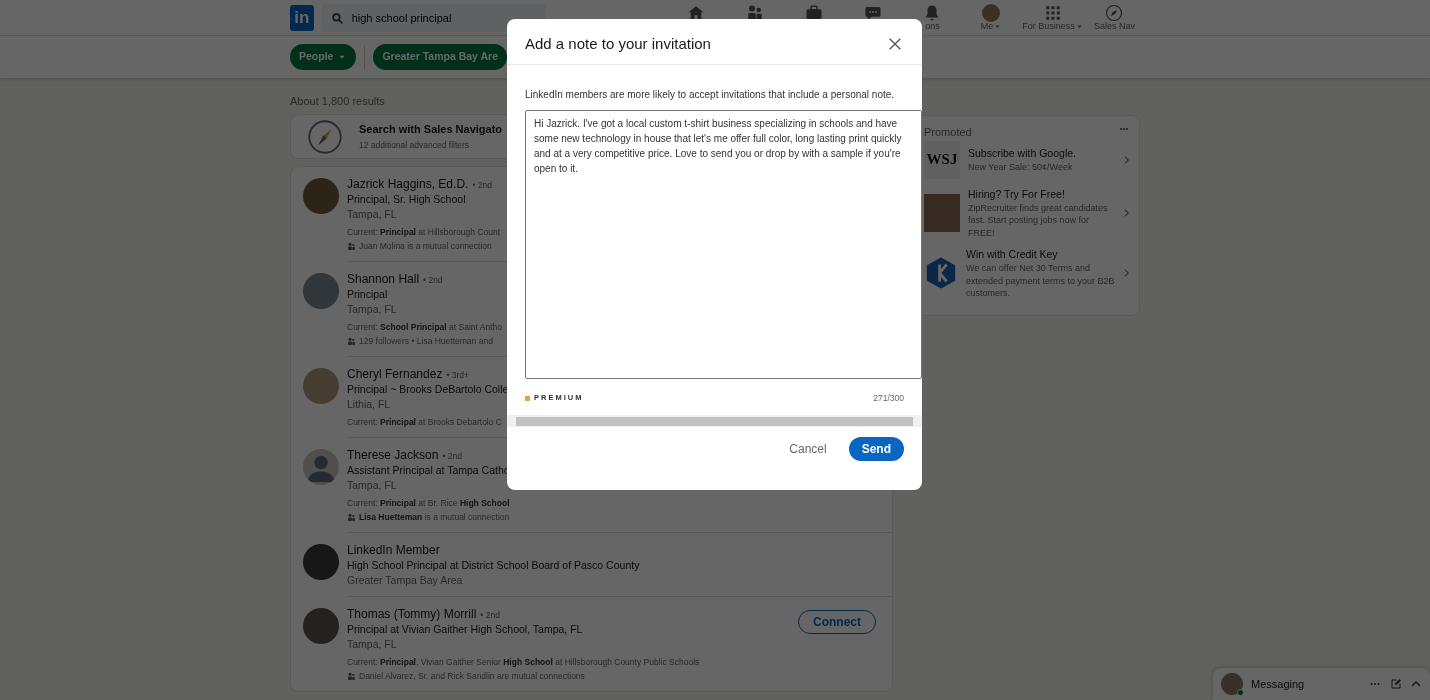 The width and height of the screenshot is (1430, 700). What do you see at coordinates (321, 467) in the screenshot?
I see `avatar-silhouette` at bounding box center [321, 467].